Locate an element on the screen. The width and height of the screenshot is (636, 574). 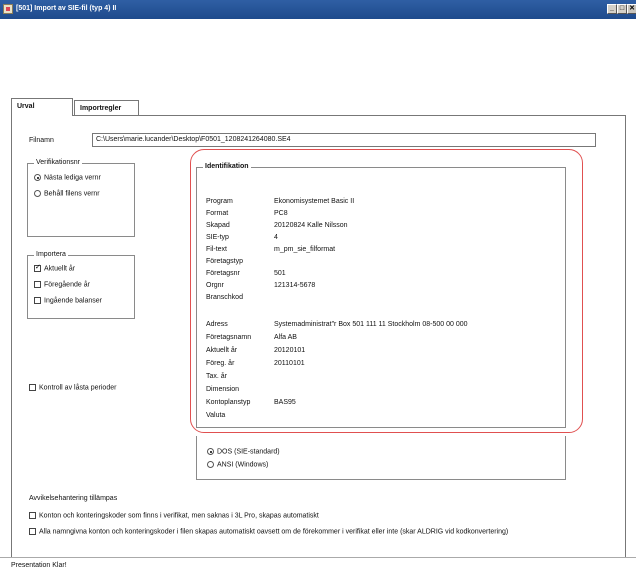
tab-importregler-label: Importregler is located at coordinates (101, 108).